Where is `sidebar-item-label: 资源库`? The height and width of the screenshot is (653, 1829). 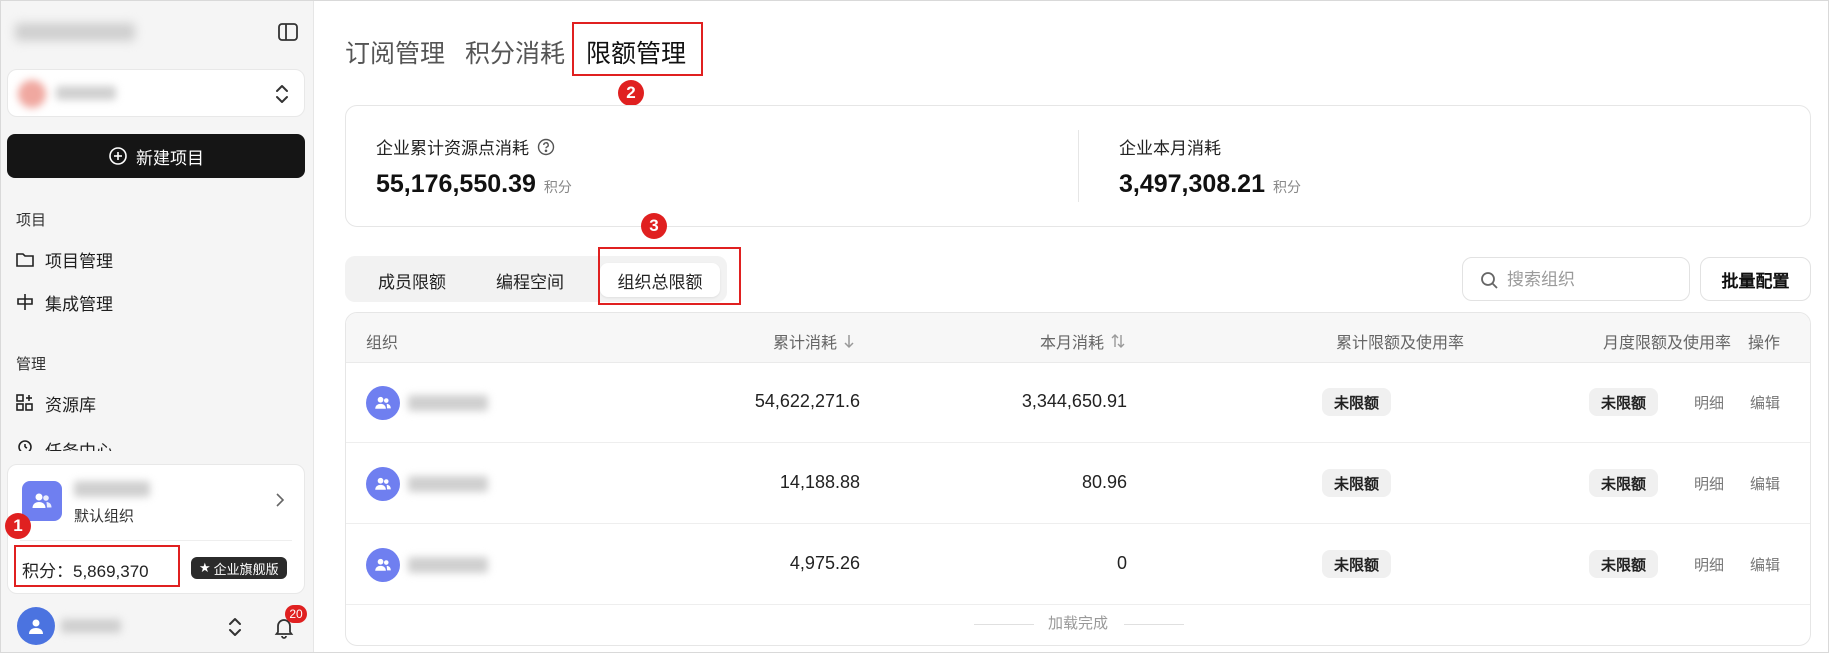
sidebar-item-label: 资源库 is located at coordinates (70, 405).